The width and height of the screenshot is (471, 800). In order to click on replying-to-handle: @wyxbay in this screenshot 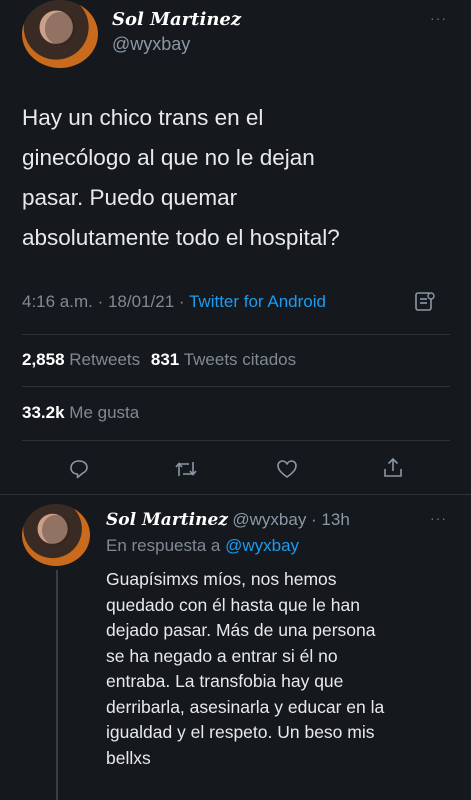, I will do `click(262, 545)`.